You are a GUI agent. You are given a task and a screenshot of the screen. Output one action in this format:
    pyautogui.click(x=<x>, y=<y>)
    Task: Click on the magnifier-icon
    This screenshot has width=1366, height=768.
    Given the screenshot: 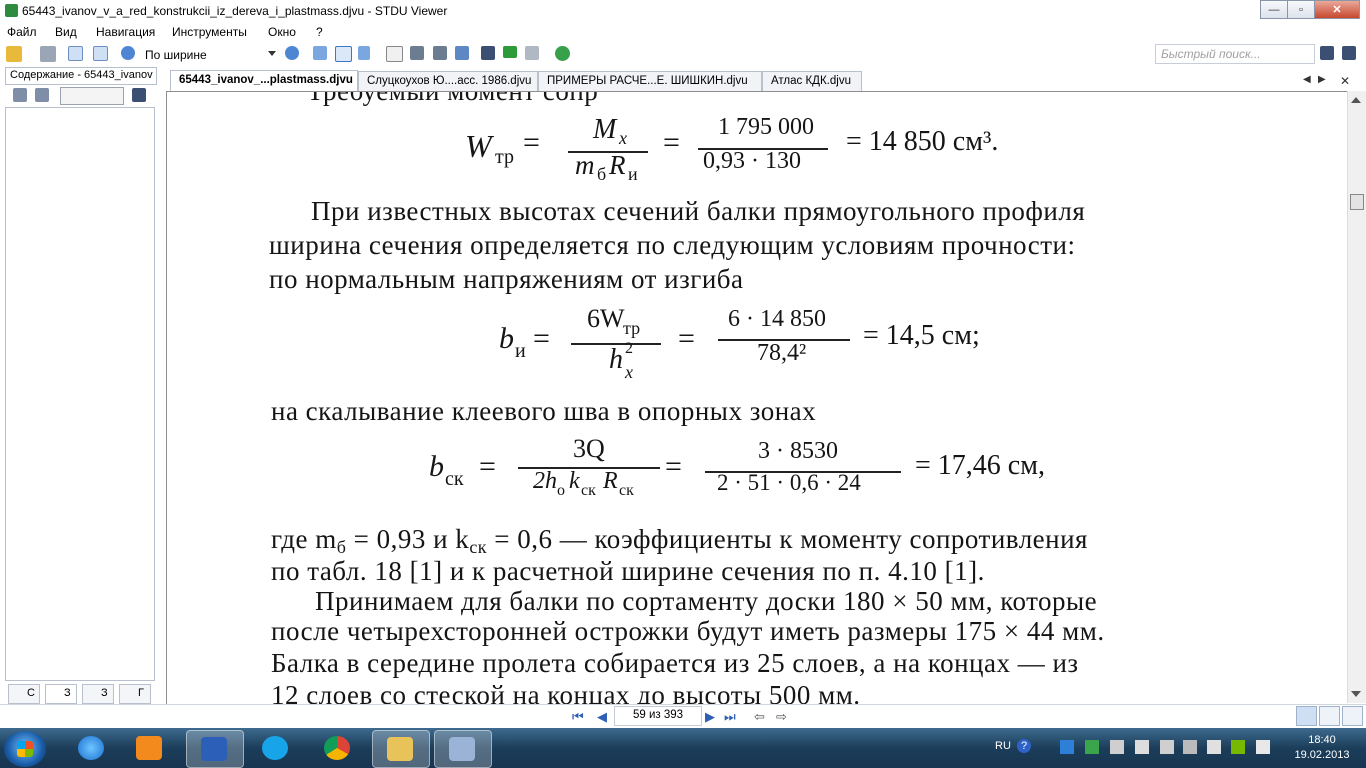 What is the action you would take?
    pyautogui.click(x=462, y=53)
    